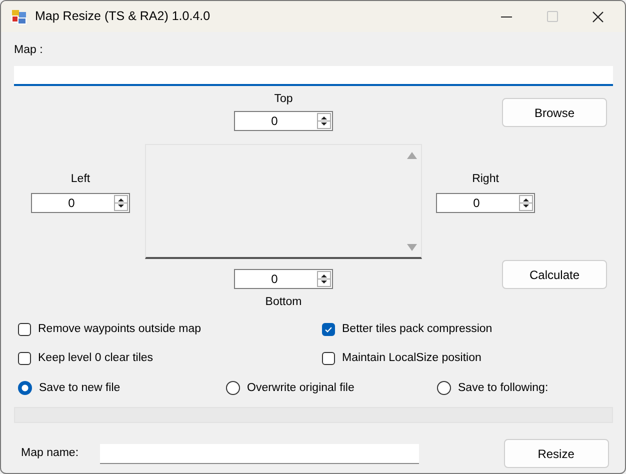 The height and width of the screenshot is (474, 626). I want to click on field-label: Map name:, so click(50, 453).